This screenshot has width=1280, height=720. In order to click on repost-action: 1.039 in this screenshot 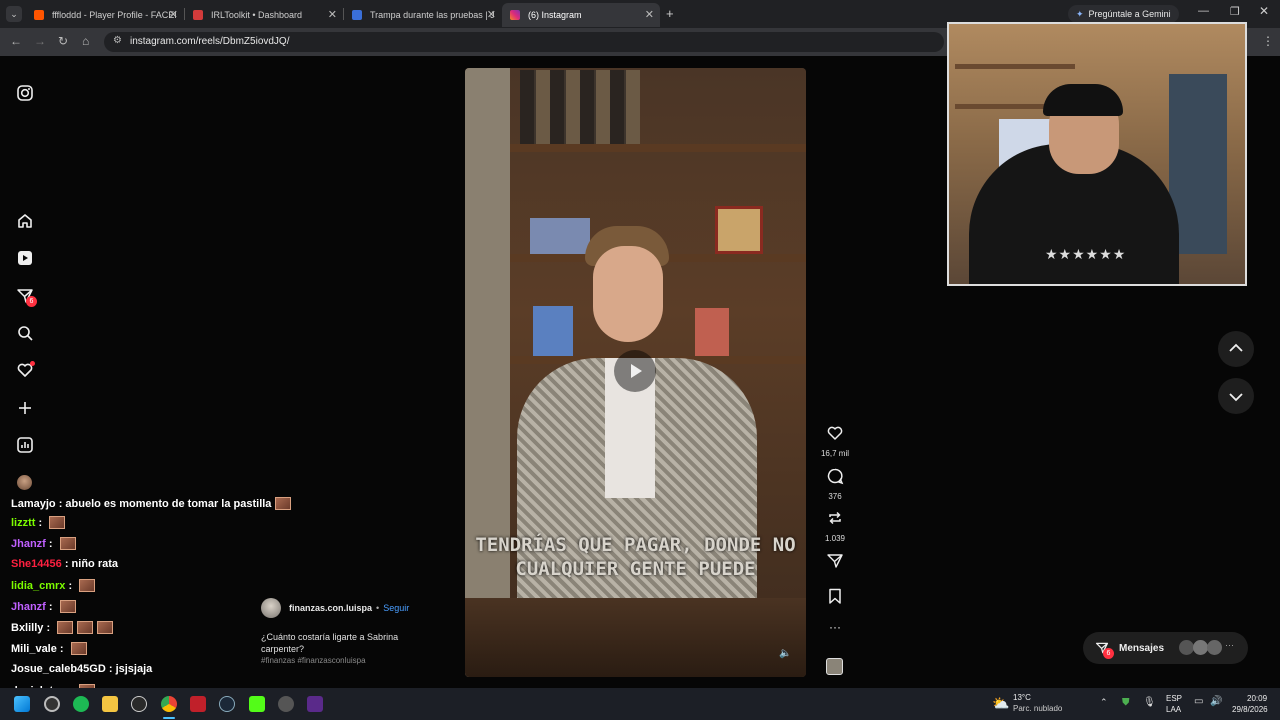, I will do `click(835, 526)`.